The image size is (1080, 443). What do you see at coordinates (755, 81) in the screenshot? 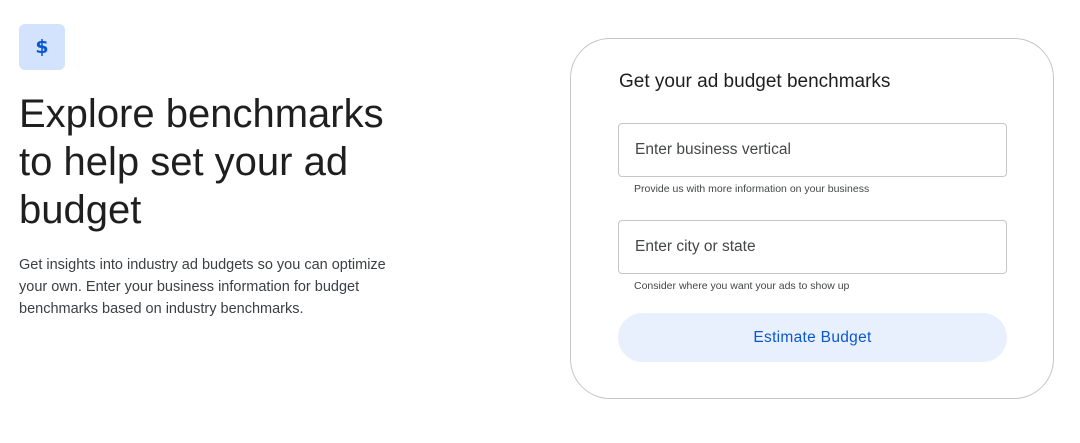
I see `card-title: Get your ad budget benchmarks` at bounding box center [755, 81].